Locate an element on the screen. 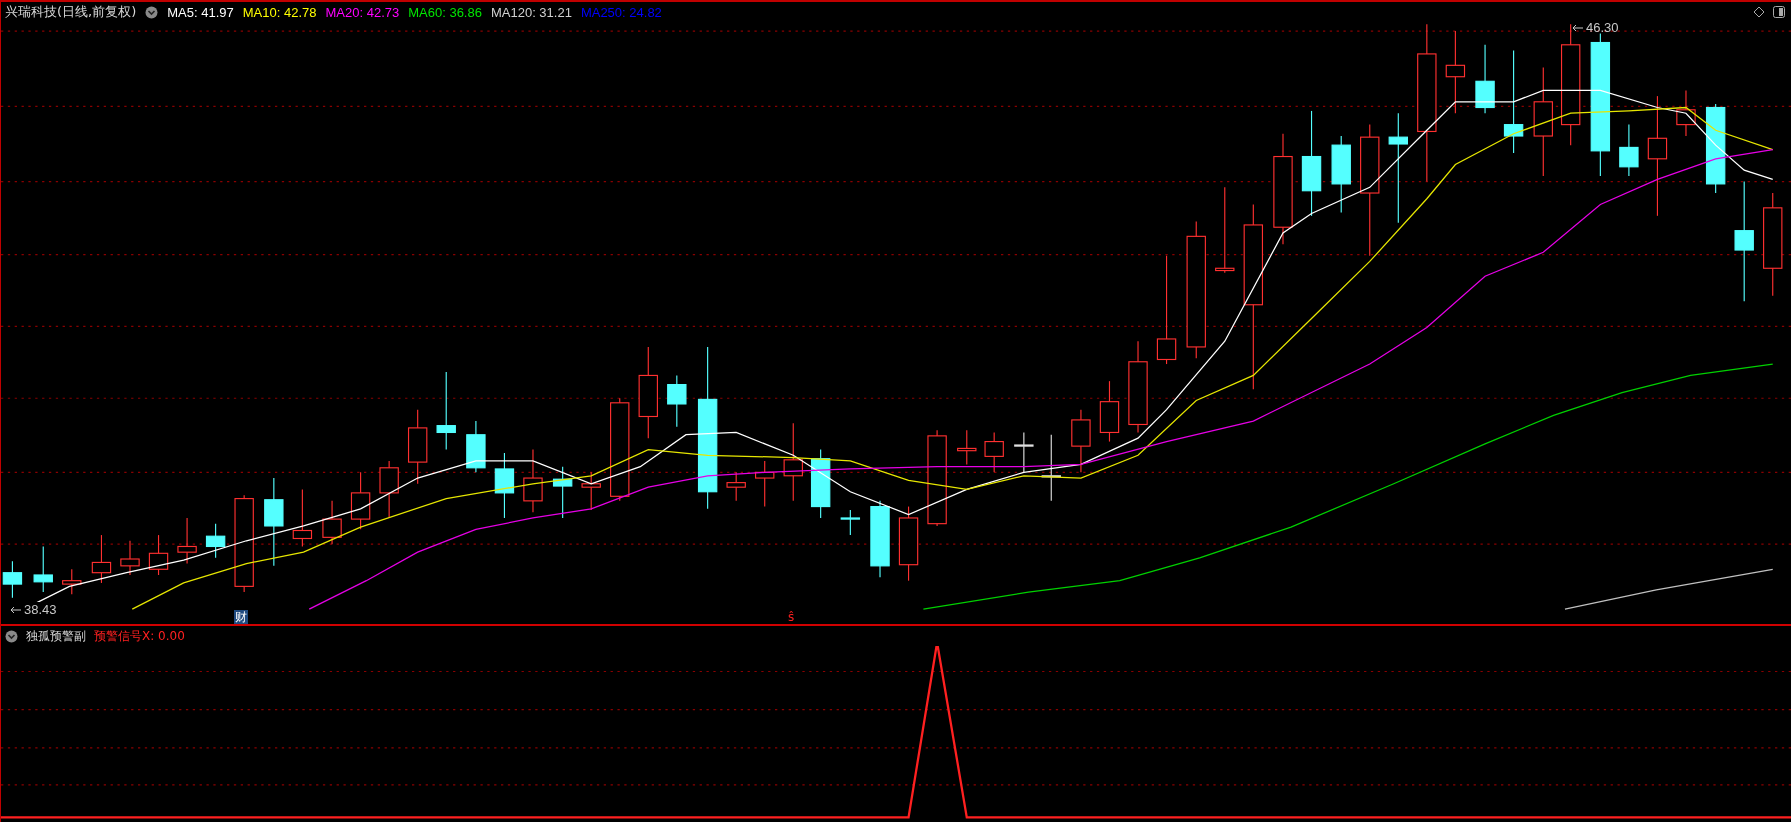 The width and height of the screenshot is (1791, 822). moving-average-label: MA120: 31.21 is located at coordinates (531, 12).